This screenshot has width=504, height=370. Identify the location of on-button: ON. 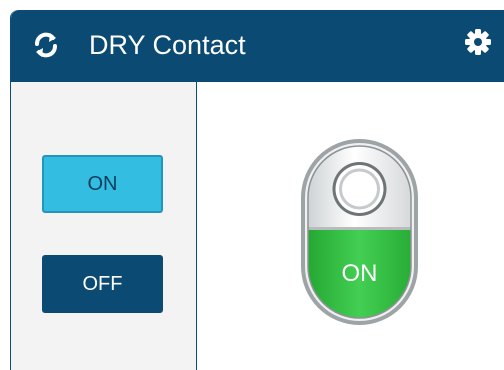
(102, 184).